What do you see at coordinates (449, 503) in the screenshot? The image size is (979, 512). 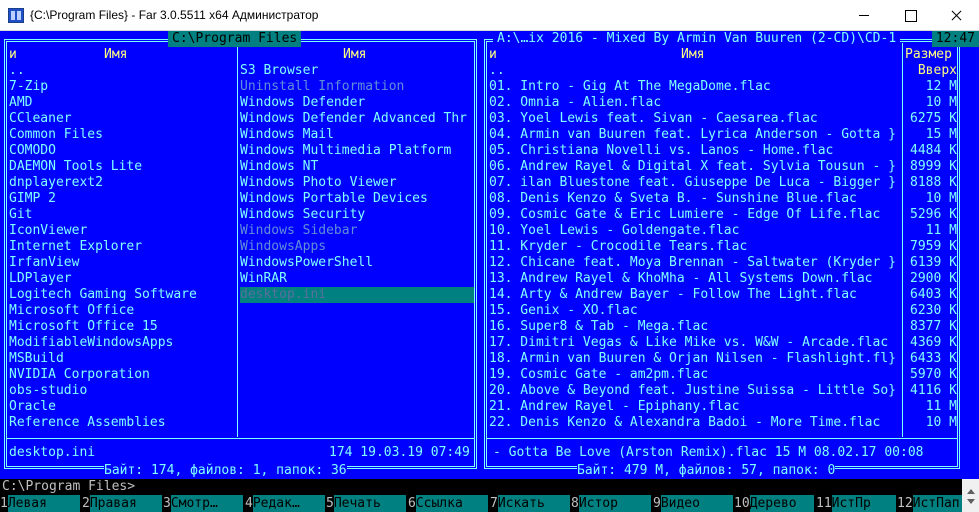 I see `fkey-6: 6Ссылка` at bounding box center [449, 503].